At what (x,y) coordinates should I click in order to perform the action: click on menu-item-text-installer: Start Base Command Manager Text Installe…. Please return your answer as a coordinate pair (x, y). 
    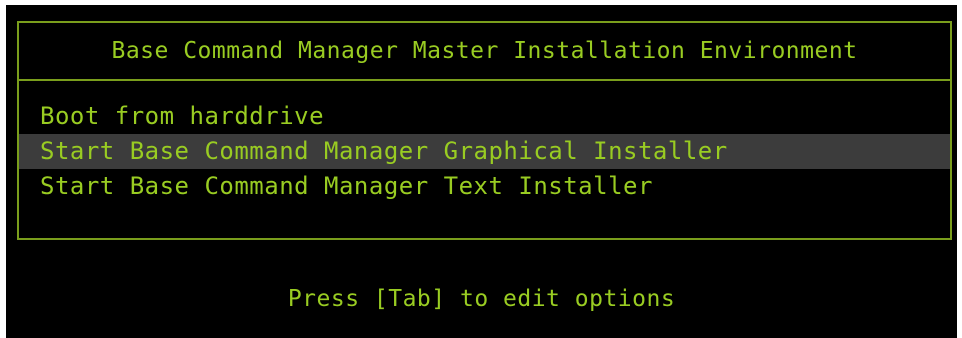
    Looking at the image, I should click on (484, 186).